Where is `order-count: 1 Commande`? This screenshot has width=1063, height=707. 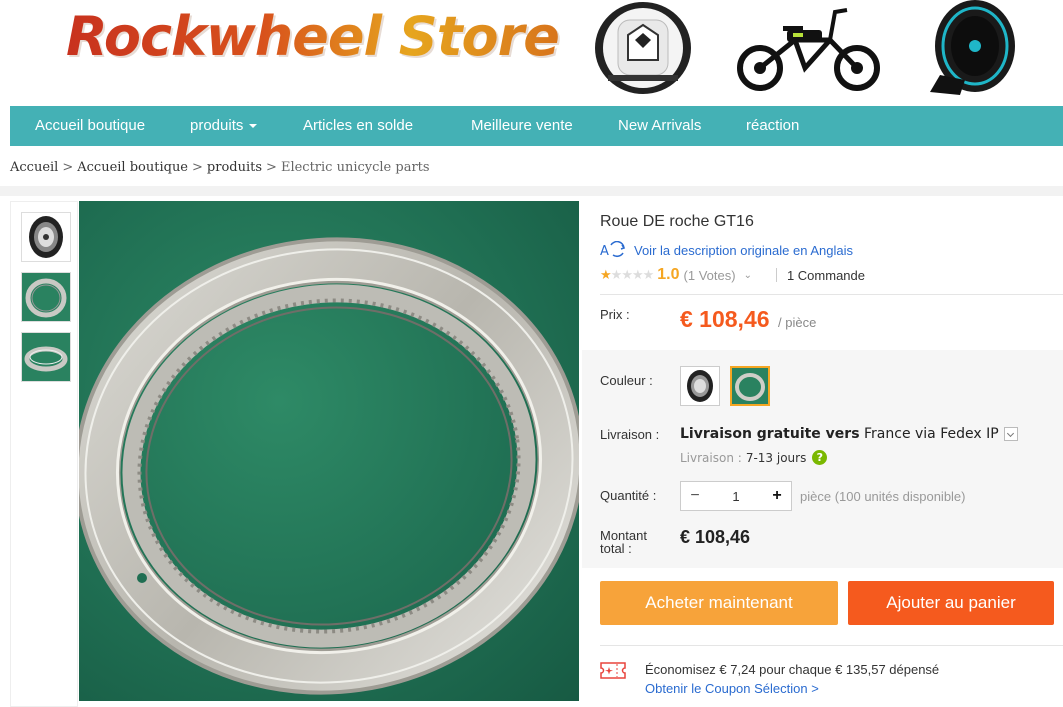
order-count: 1 Commande is located at coordinates (825, 275).